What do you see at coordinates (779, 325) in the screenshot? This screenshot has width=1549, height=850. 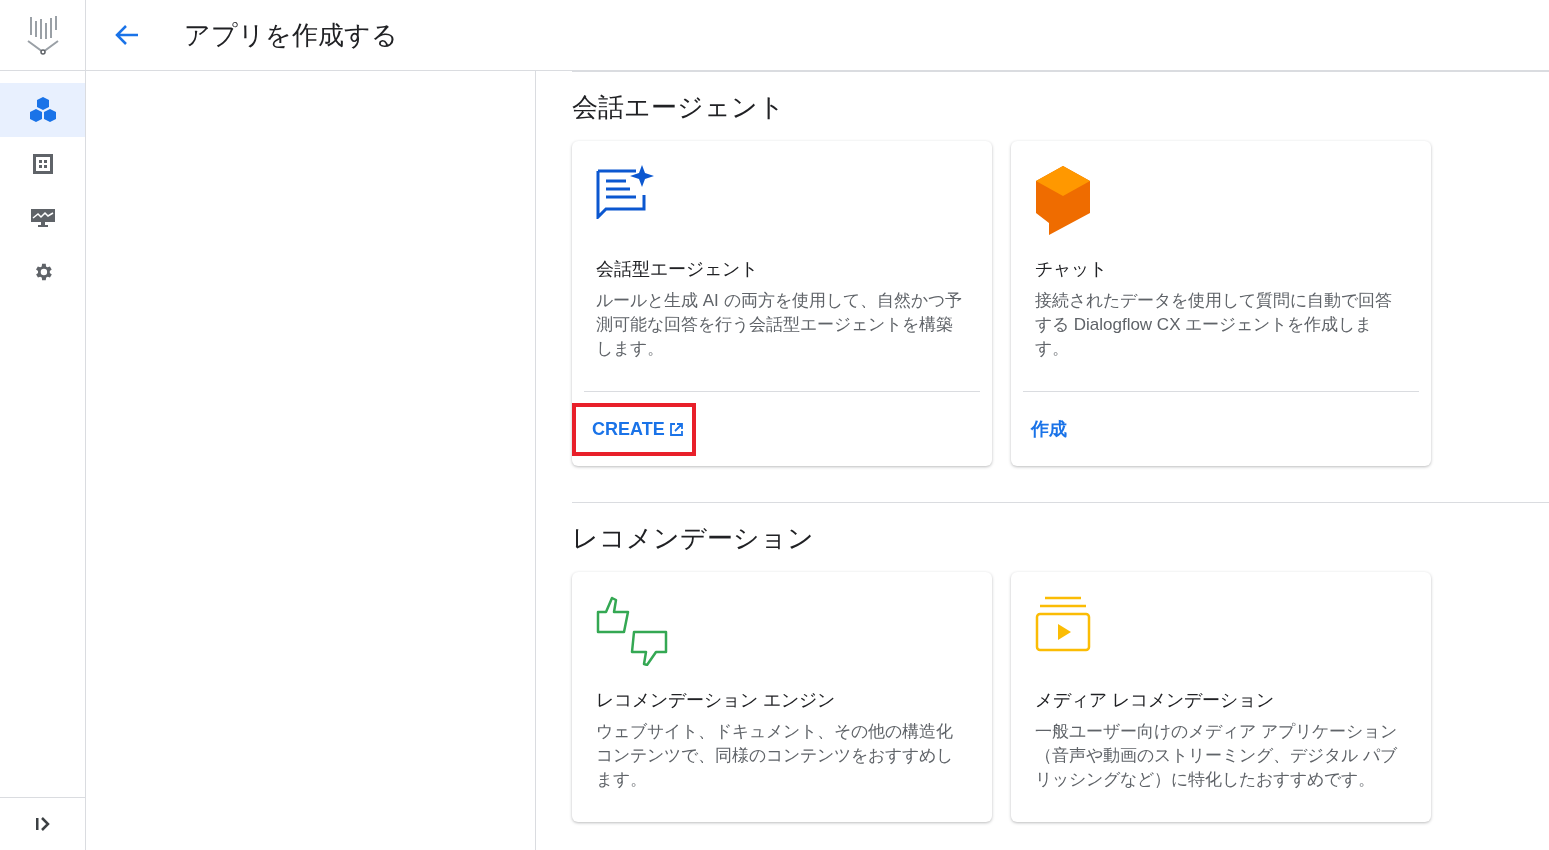 I see `card-description: ルールと生成 AI の両方を使用して、自然かつ予測可能な回答を行う会話型エージェントを構築します。` at bounding box center [779, 325].